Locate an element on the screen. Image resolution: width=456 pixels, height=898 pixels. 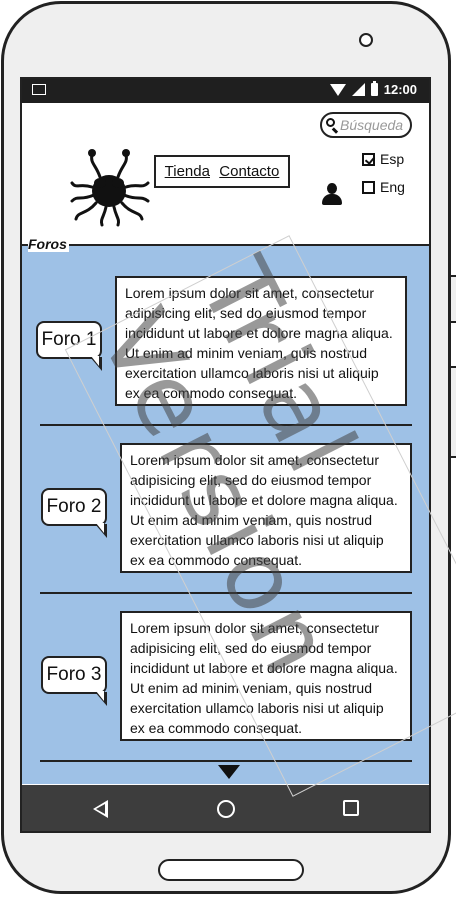
forum-title: Foro 2 is located at coordinates (74, 506).